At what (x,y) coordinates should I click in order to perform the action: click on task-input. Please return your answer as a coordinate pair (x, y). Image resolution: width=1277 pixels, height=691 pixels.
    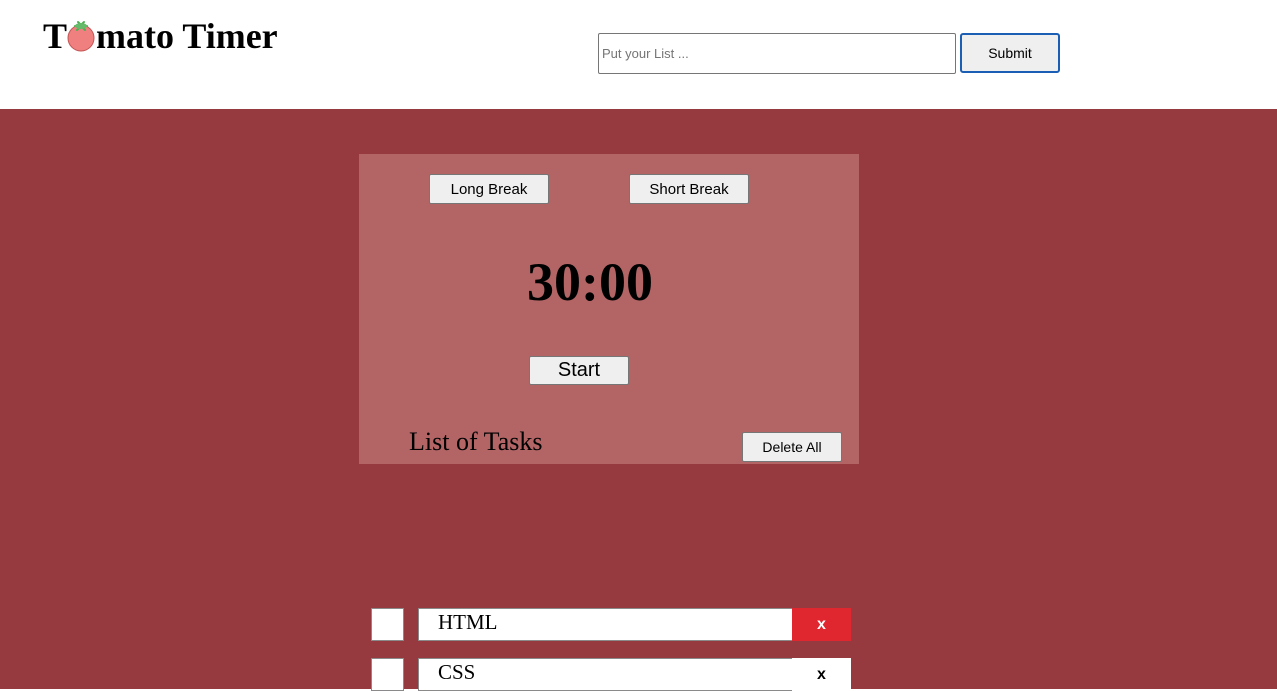
    Looking at the image, I should click on (777, 53).